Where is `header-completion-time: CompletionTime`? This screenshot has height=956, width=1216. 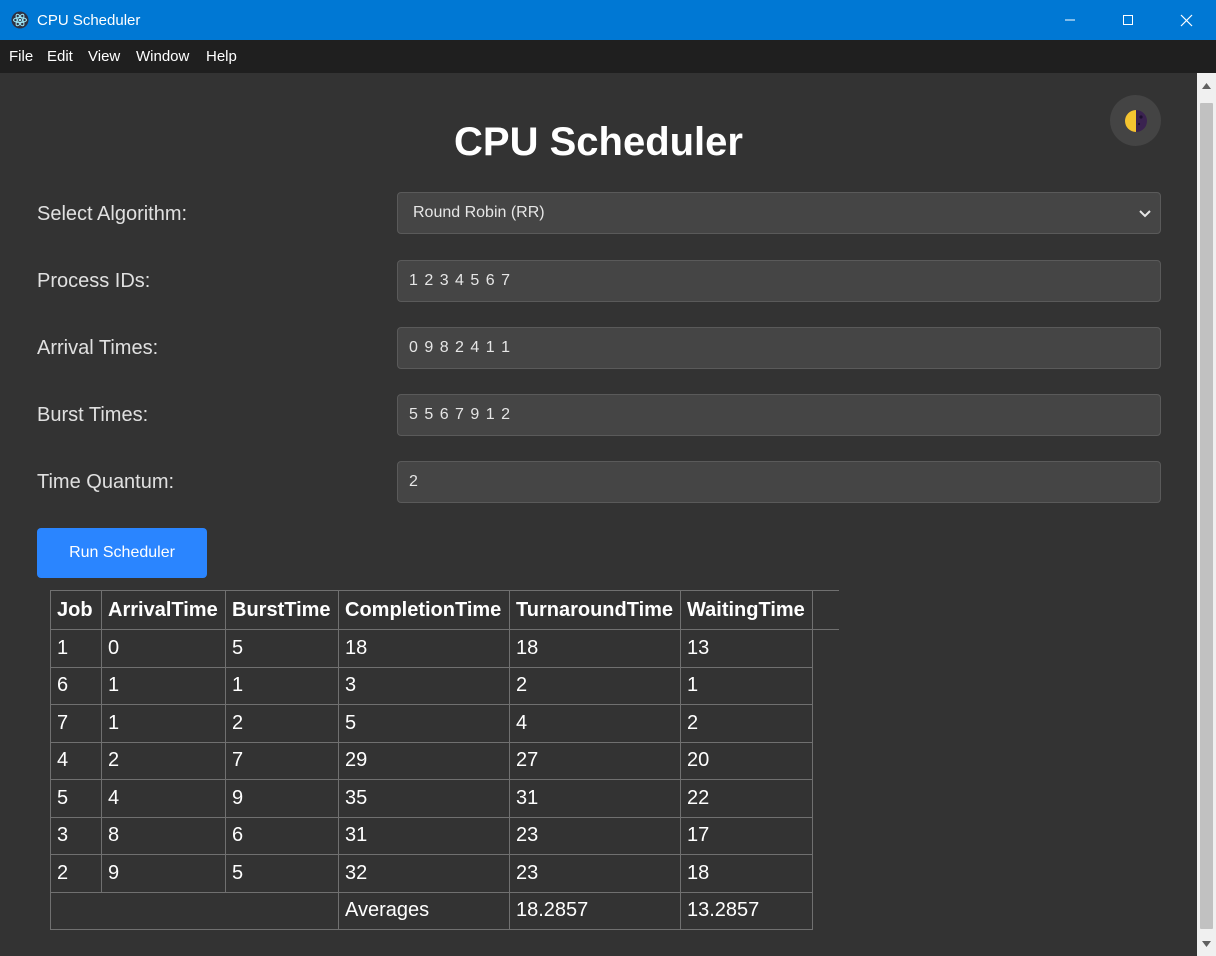
header-completion-time: CompletionTime is located at coordinates (424, 610).